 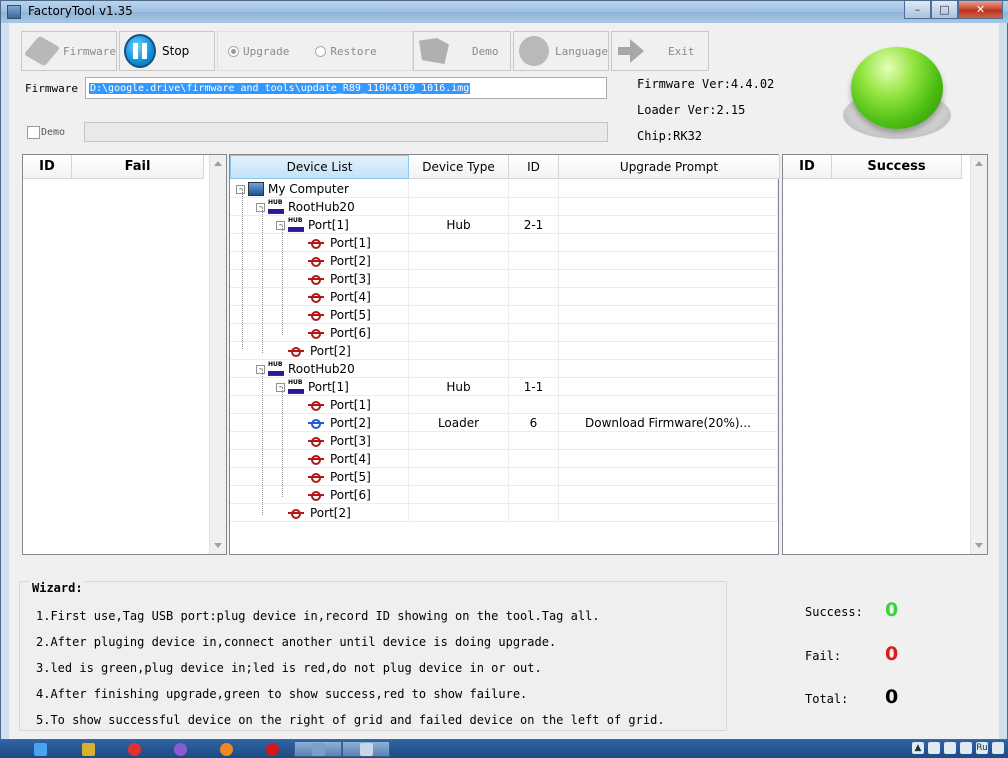 I want to click on fail-grid-id-header: ID, so click(x=47, y=167).